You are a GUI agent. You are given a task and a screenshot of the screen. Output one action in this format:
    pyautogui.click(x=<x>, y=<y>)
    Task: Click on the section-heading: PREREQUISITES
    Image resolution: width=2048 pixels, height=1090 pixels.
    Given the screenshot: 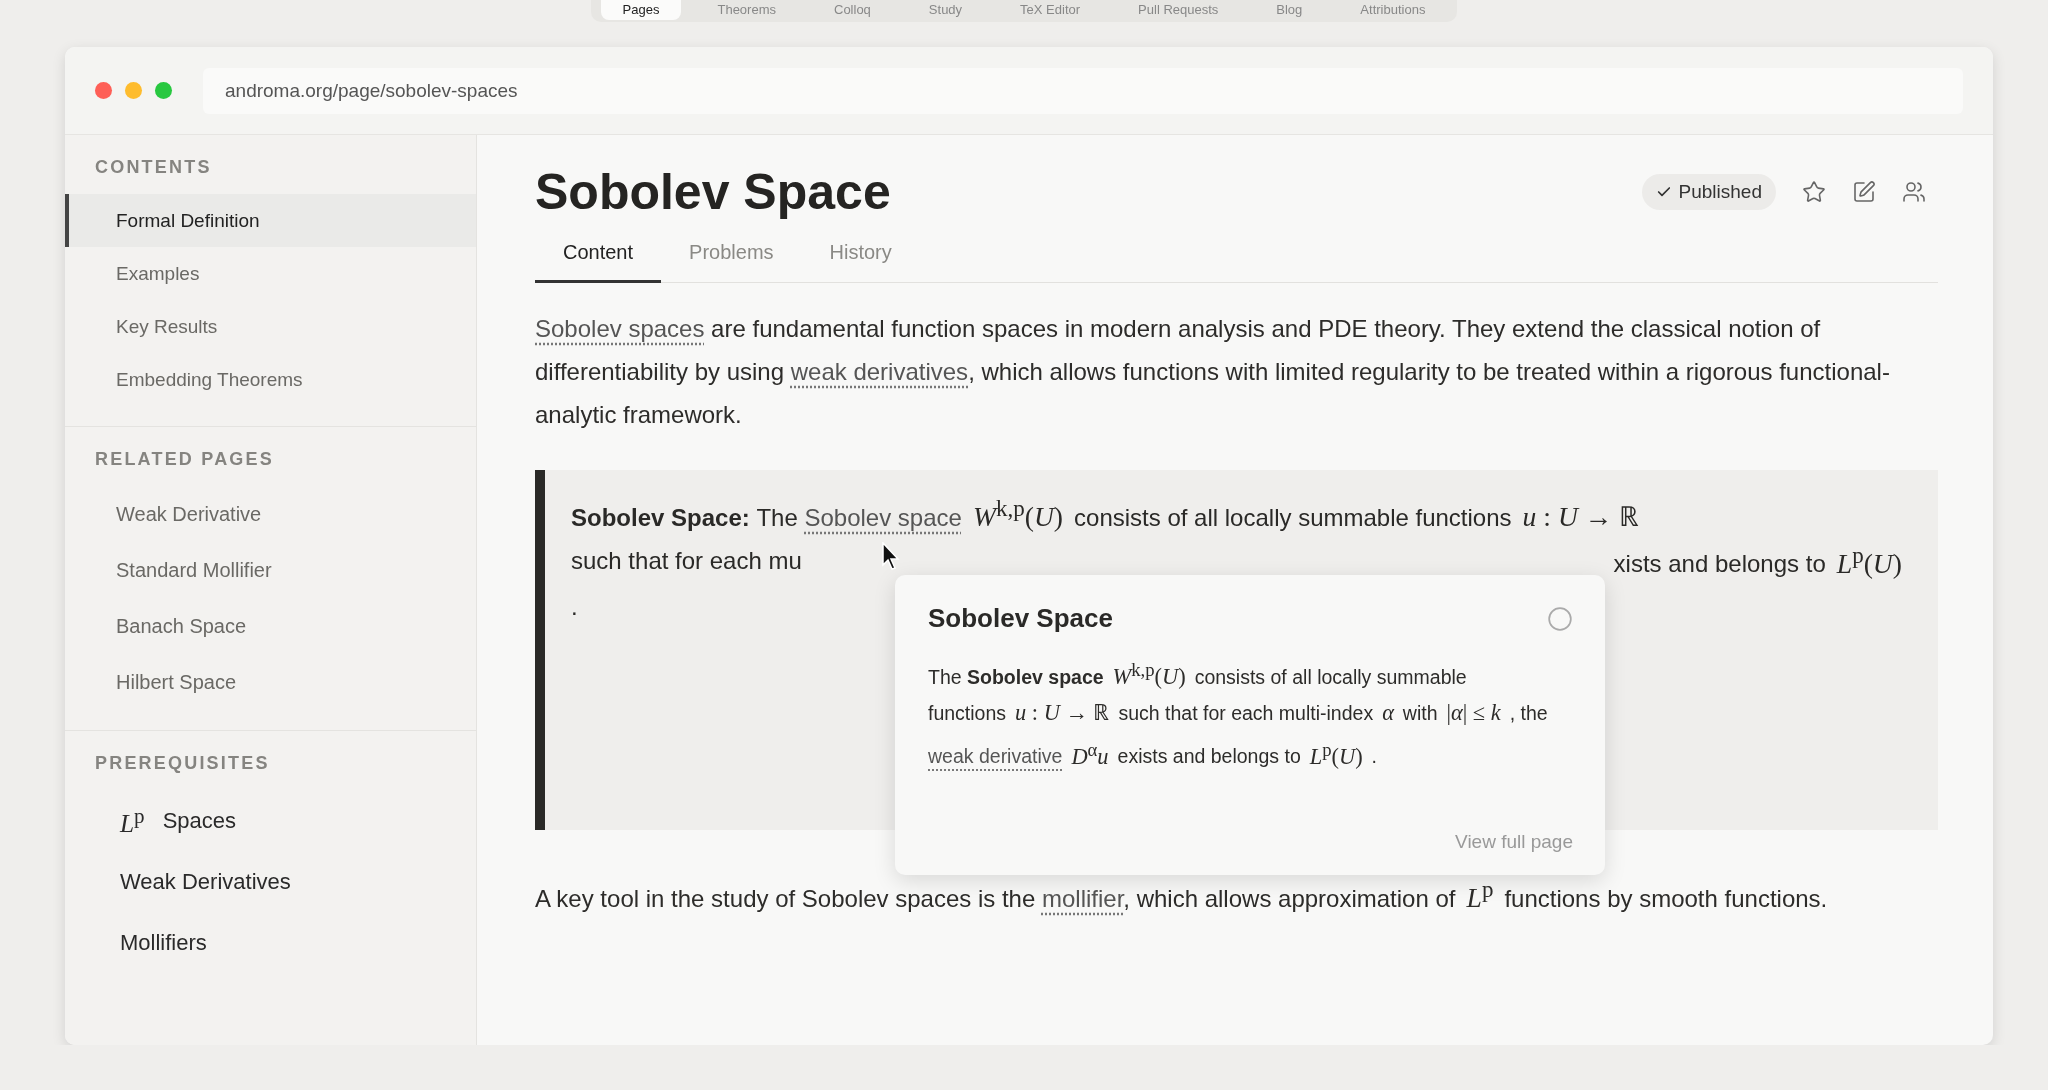 What is the action you would take?
    pyautogui.click(x=182, y=763)
    